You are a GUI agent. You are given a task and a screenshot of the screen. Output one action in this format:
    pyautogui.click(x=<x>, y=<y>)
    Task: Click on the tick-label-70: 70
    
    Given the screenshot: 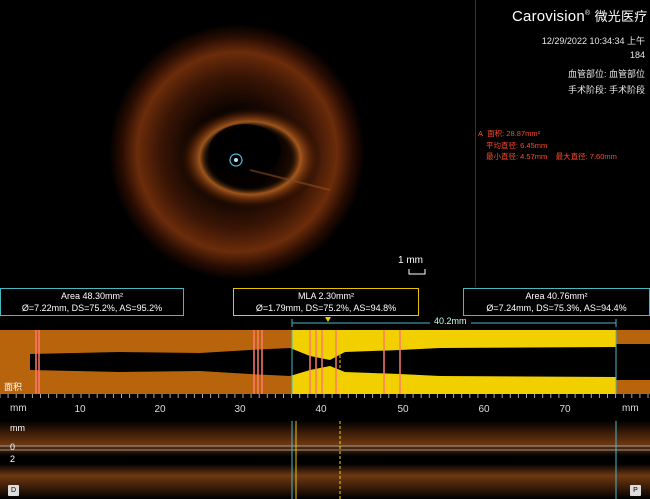 What is the action you would take?
    pyautogui.click(x=565, y=409)
    